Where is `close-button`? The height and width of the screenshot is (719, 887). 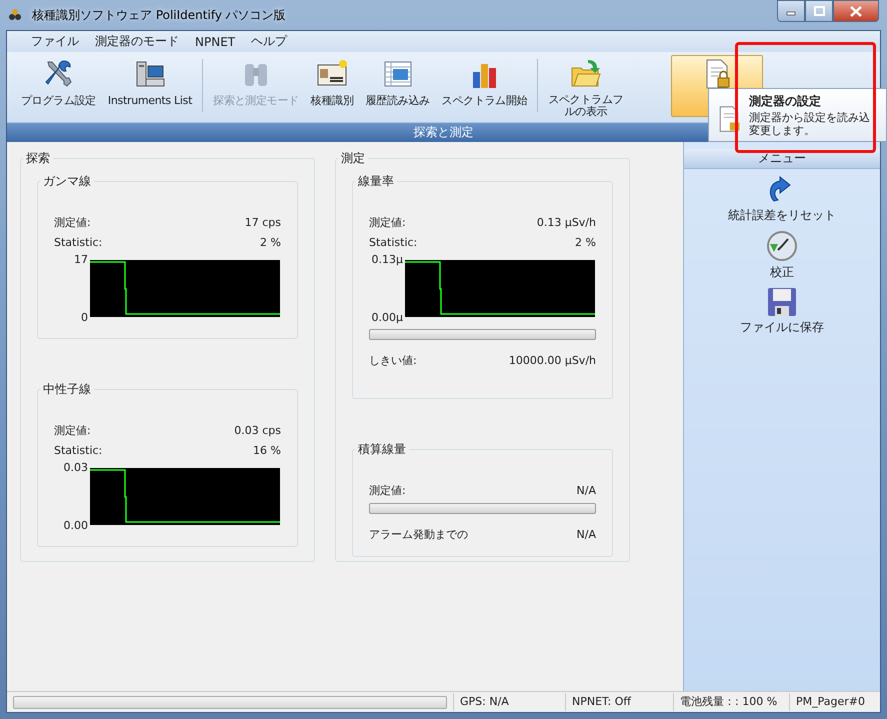 close-button is located at coordinates (856, 11).